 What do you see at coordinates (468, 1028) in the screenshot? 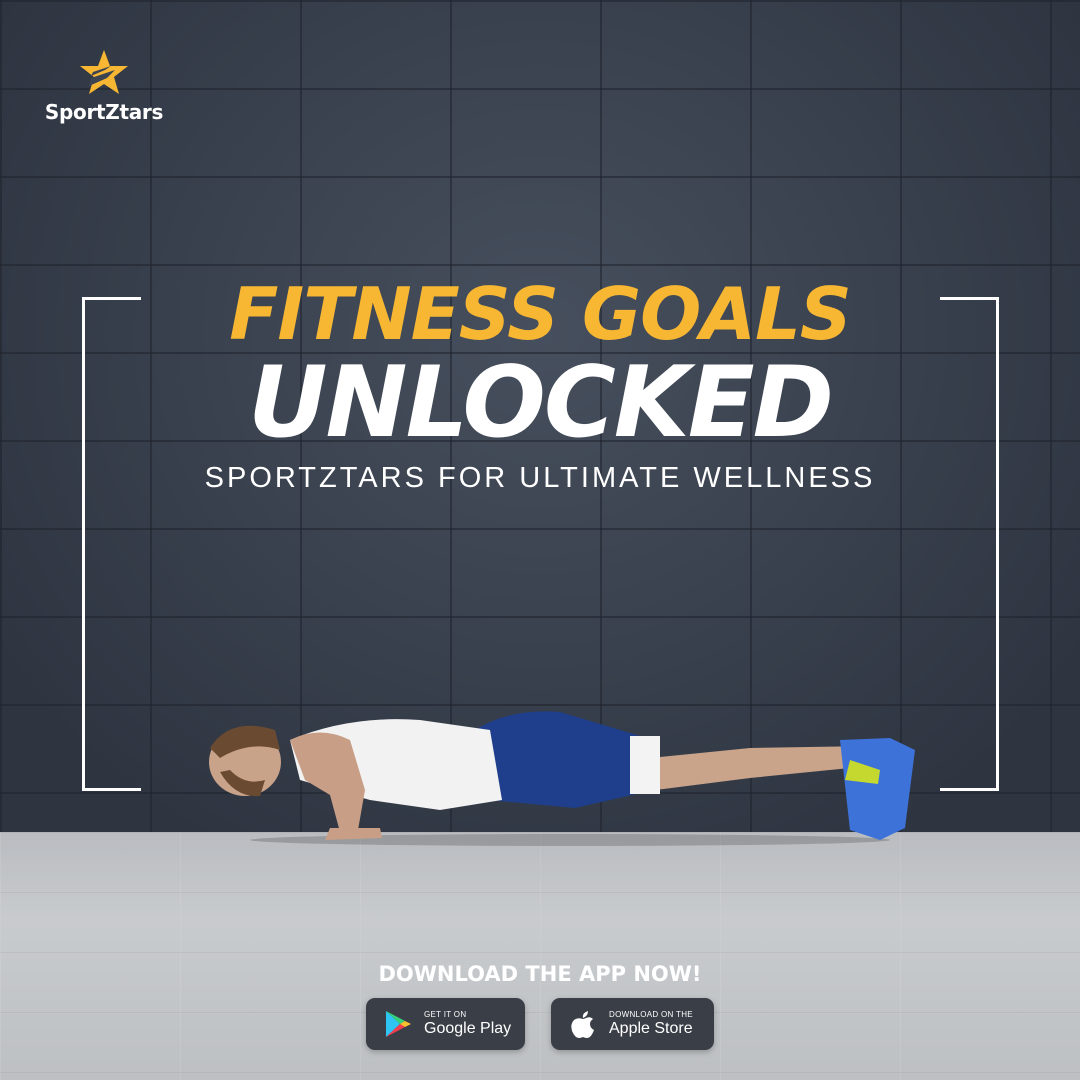
I see `google-play-label: Google Play` at bounding box center [468, 1028].